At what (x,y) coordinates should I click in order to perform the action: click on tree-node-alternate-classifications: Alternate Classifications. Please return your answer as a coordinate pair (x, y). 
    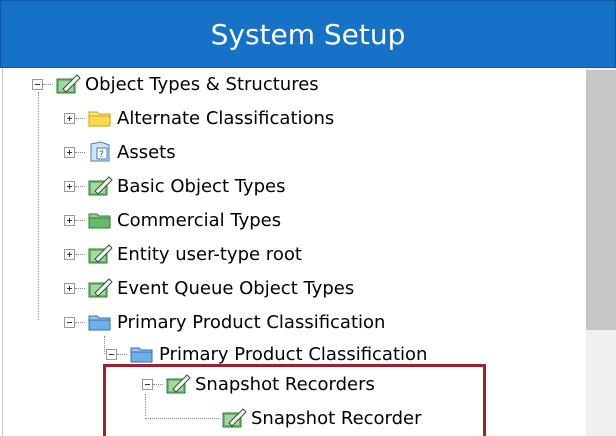
    Looking at the image, I should click on (199, 118).